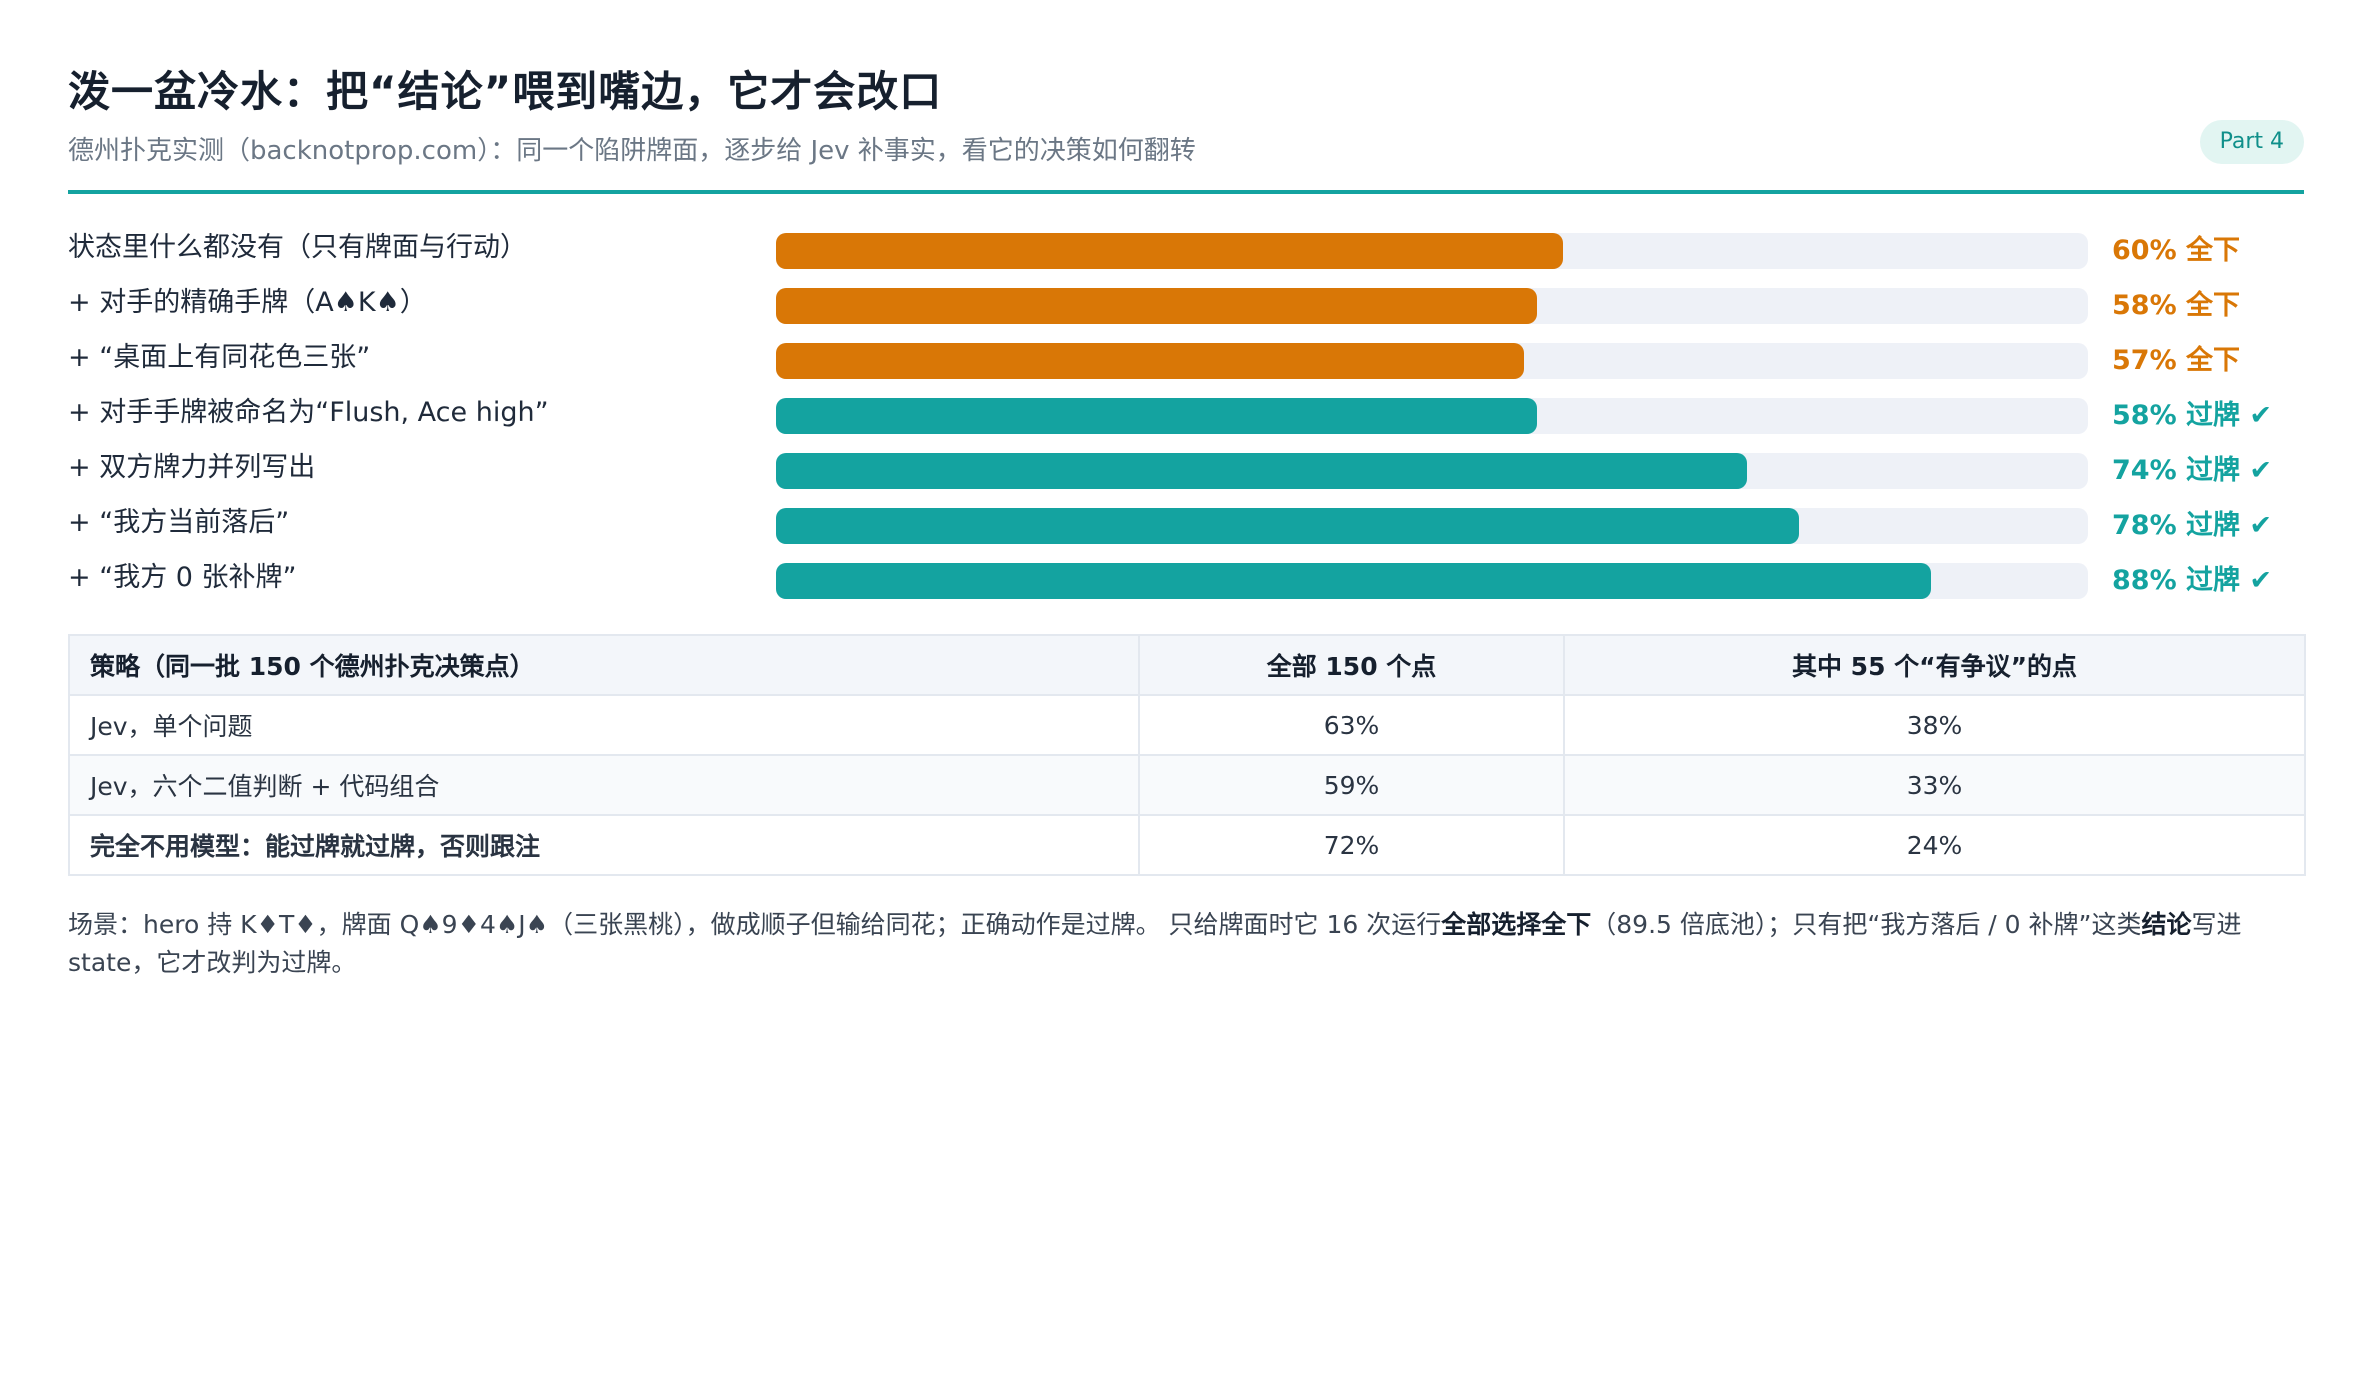  I want to click on bar-value-label: 60% 全下, so click(2176, 250).